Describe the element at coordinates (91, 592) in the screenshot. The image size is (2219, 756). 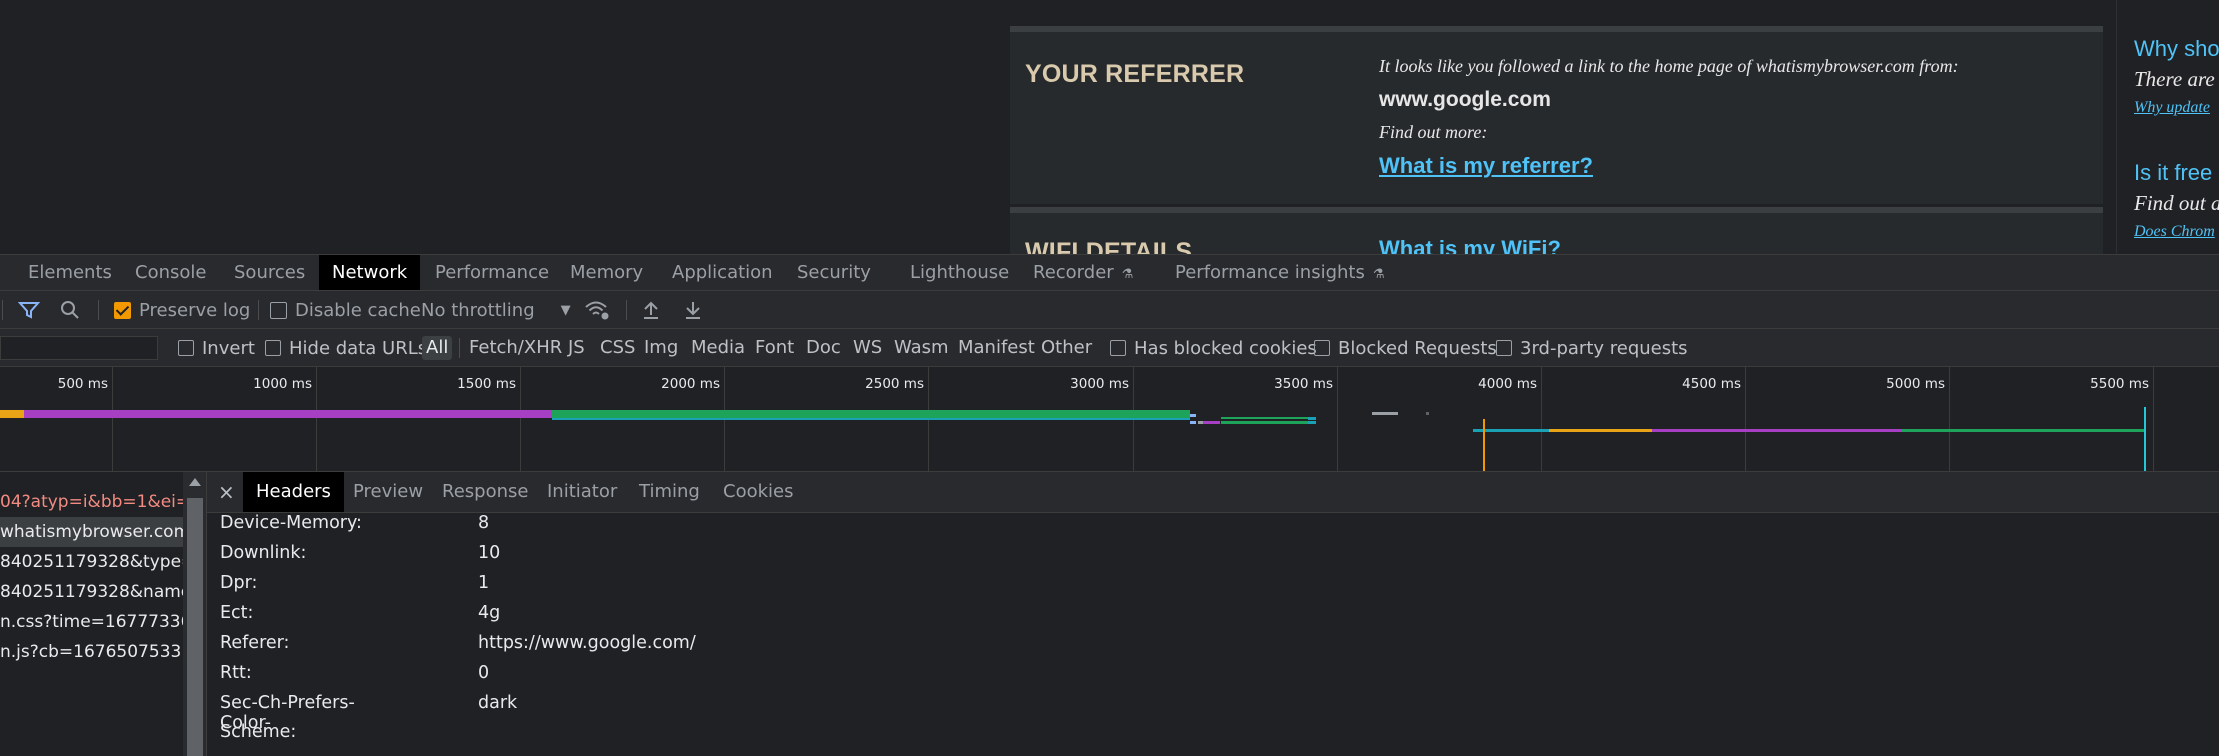
I see `request-row: 840251179328&name=` at that location.